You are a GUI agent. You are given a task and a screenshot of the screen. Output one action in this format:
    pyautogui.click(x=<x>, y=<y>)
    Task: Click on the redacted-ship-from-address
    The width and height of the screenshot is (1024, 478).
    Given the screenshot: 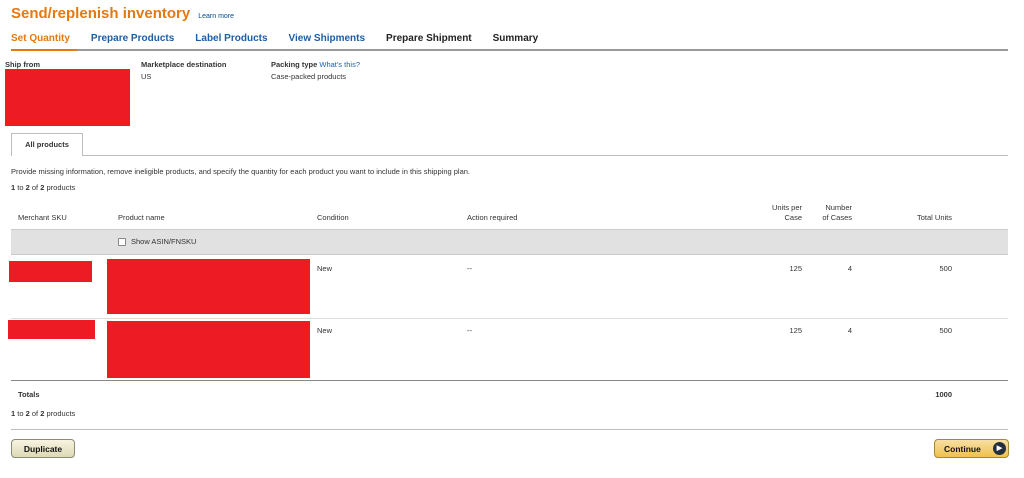 What is the action you would take?
    pyautogui.click(x=67, y=97)
    